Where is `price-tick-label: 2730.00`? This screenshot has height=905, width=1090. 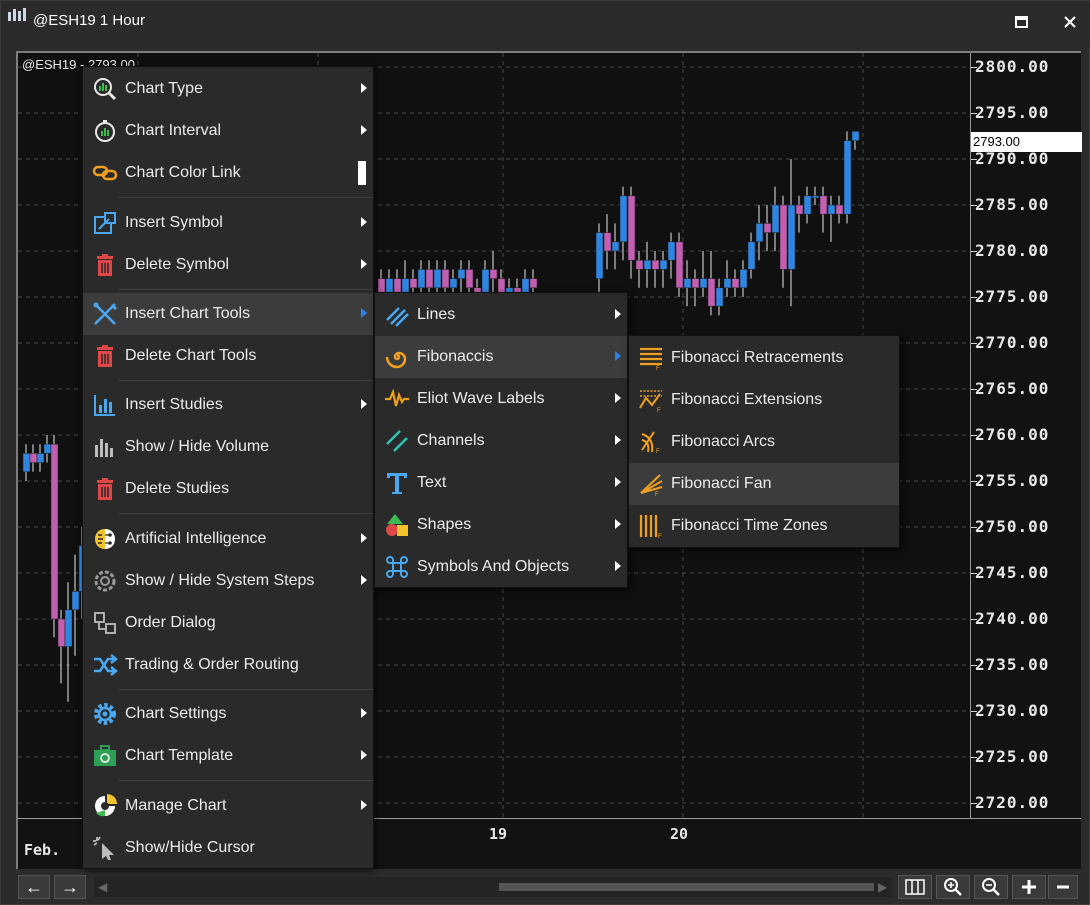 price-tick-label: 2730.00 is located at coordinates (1012, 710).